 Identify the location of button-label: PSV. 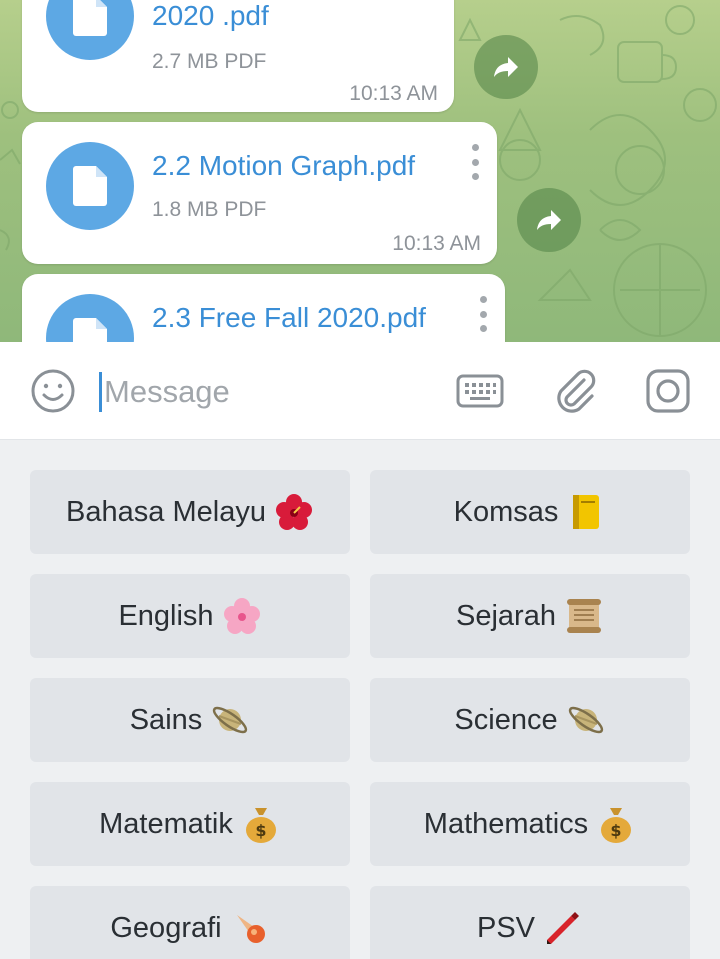
(506, 927).